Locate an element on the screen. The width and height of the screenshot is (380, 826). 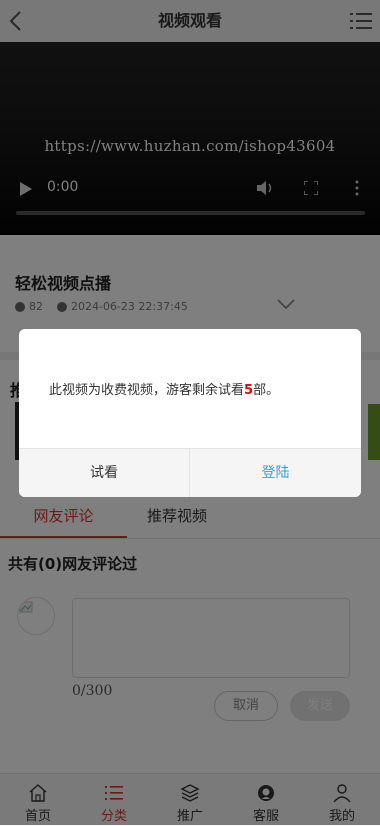
trial-count: 5 is located at coordinates (249, 390).